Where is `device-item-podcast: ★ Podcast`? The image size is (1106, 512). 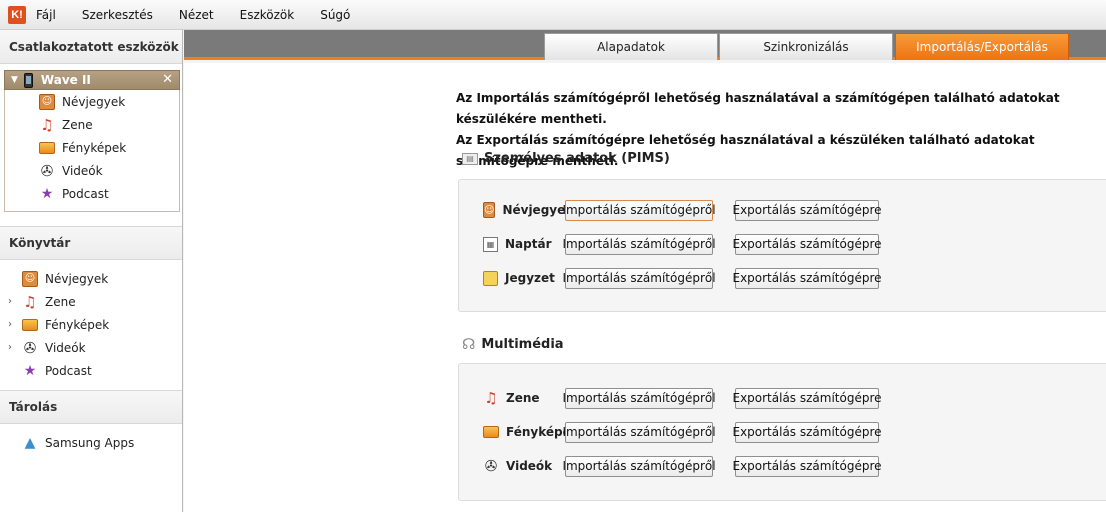
device-item-podcast: ★ Podcast is located at coordinates (92, 193).